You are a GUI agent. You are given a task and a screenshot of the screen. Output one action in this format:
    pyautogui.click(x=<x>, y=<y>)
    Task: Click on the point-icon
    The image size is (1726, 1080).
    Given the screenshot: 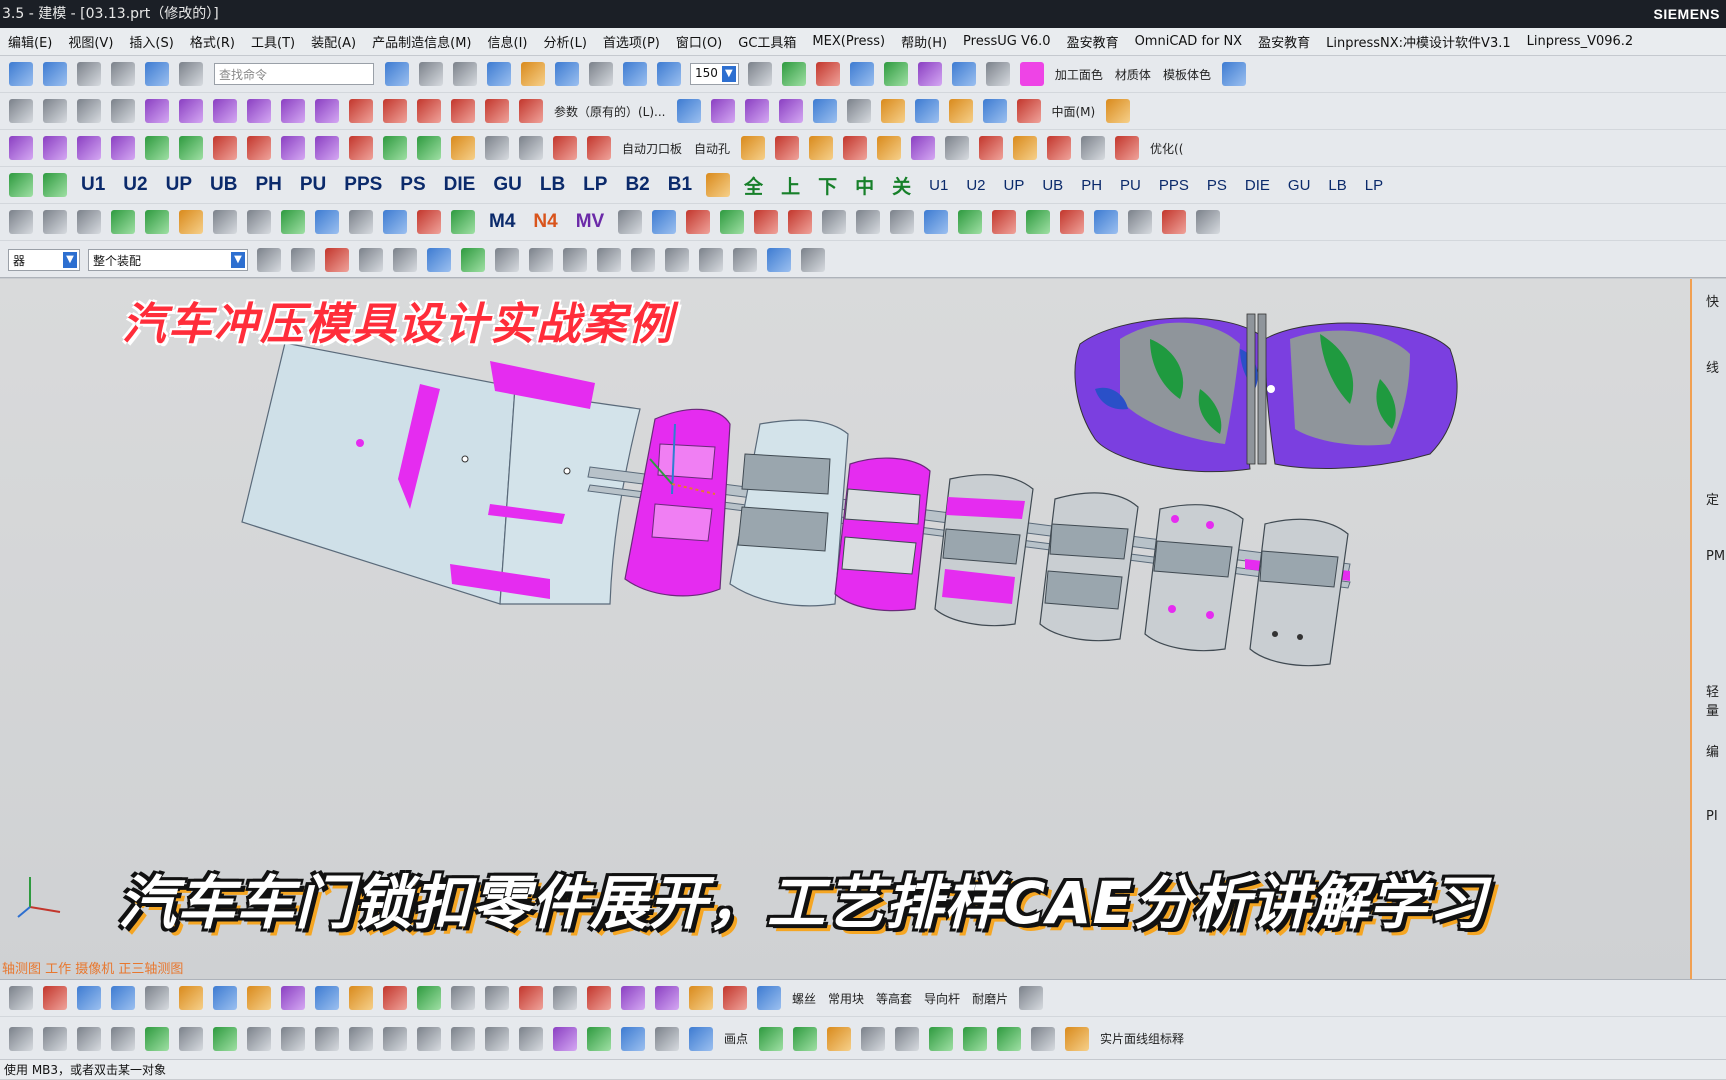 What is the action you would take?
    pyautogui.click(x=55, y=111)
    